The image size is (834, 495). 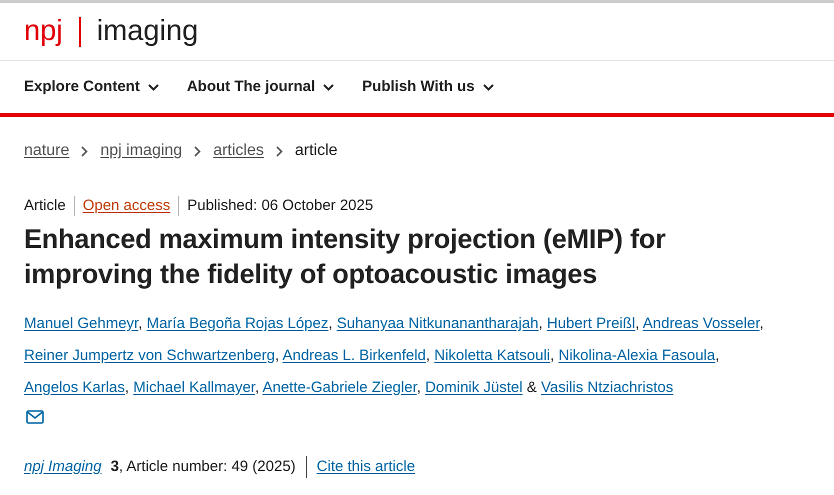 I want to click on article-number: , Article number: 49 (2025), so click(x=207, y=466).